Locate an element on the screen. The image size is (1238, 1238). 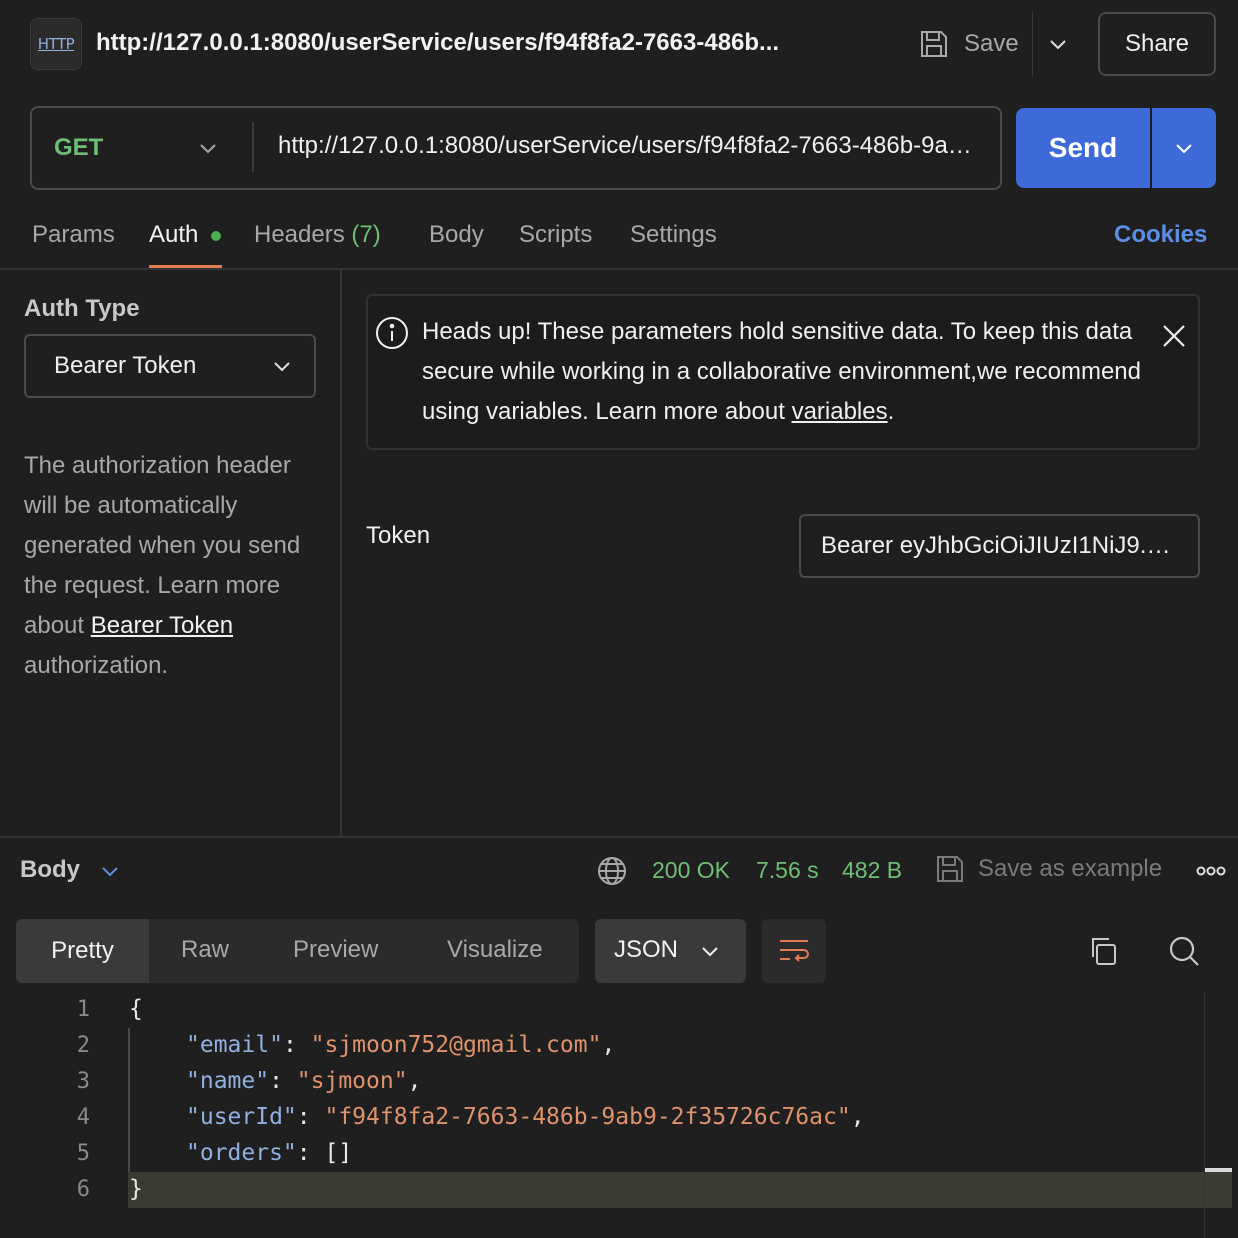
json-line-name: "name": "sjmoon", is located at coordinates (304, 1081).